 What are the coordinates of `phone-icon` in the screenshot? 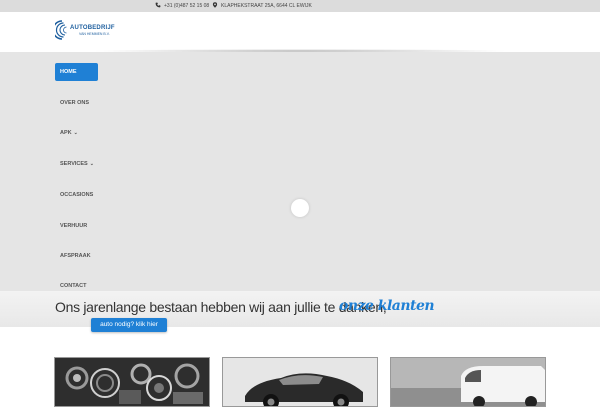 It's located at (158, 5).